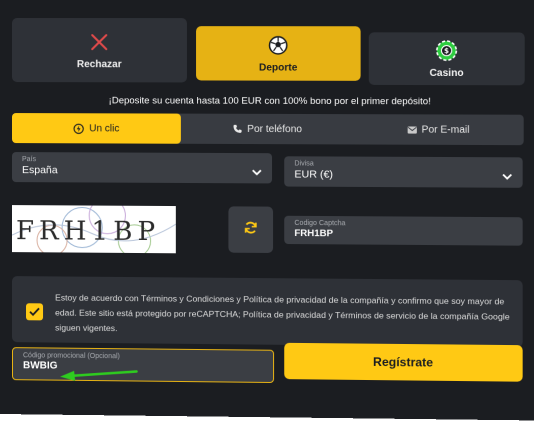  Describe the element at coordinates (320, 223) in the screenshot. I see `captcha-input-label: Codigo Captcha` at that location.